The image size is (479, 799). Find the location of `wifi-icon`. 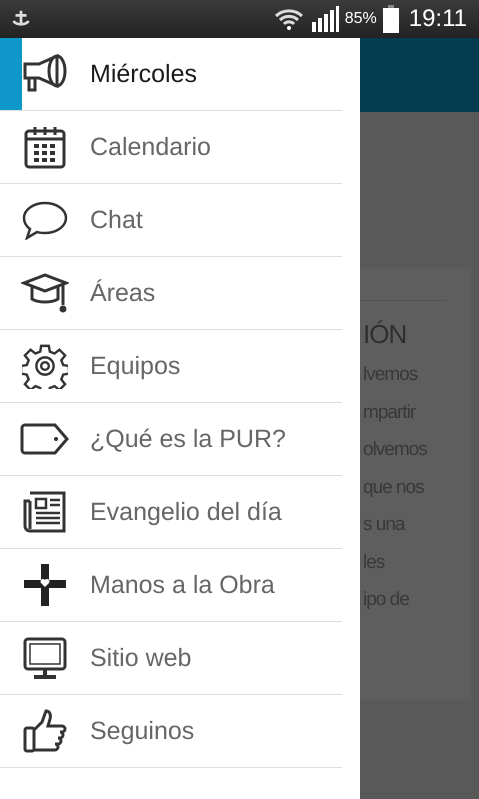

wifi-icon is located at coordinates (288, 19).